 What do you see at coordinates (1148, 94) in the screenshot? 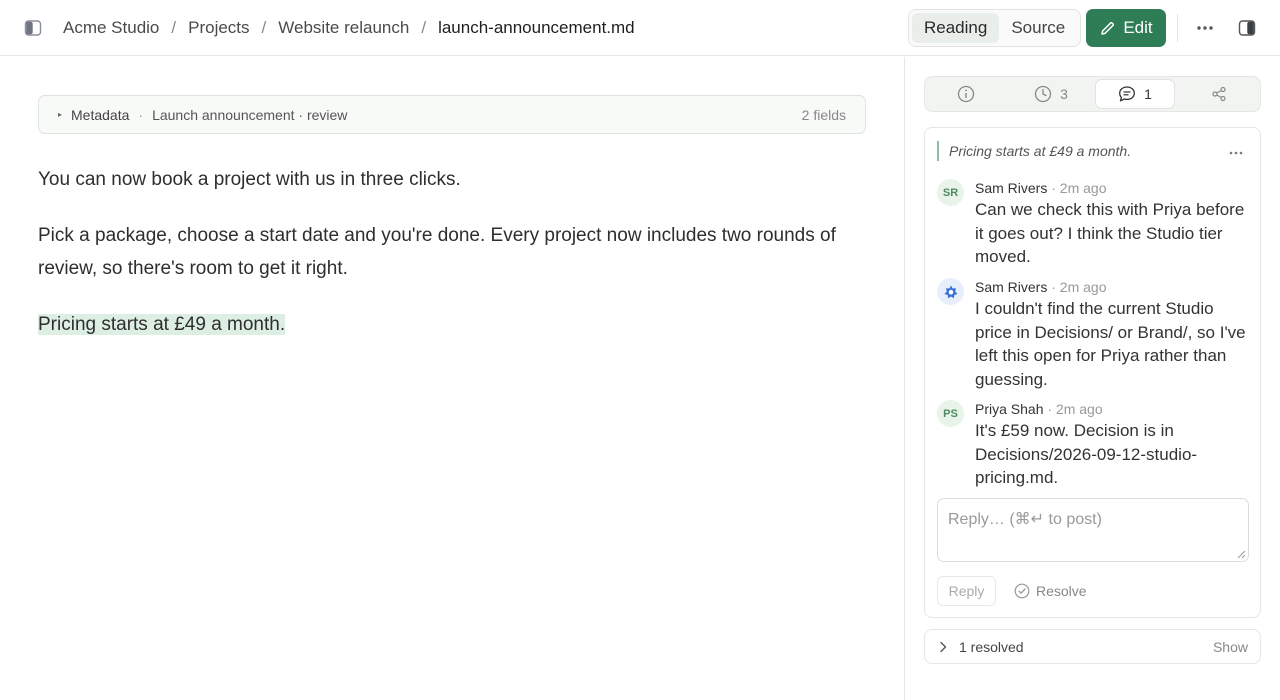
I see `comments-count: 1` at bounding box center [1148, 94].